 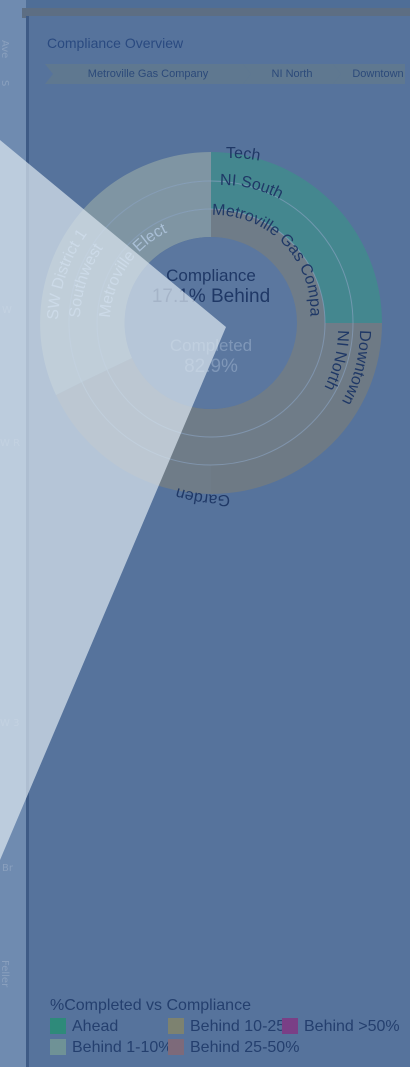 I want to click on map-street-label: Br, so click(x=7, y=868).